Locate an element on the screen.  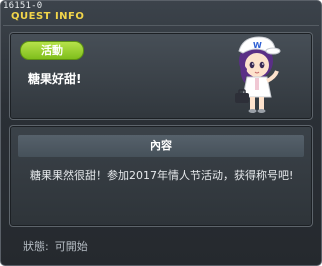
window-title: QUEST INFO is located at coordinates (48, 16).